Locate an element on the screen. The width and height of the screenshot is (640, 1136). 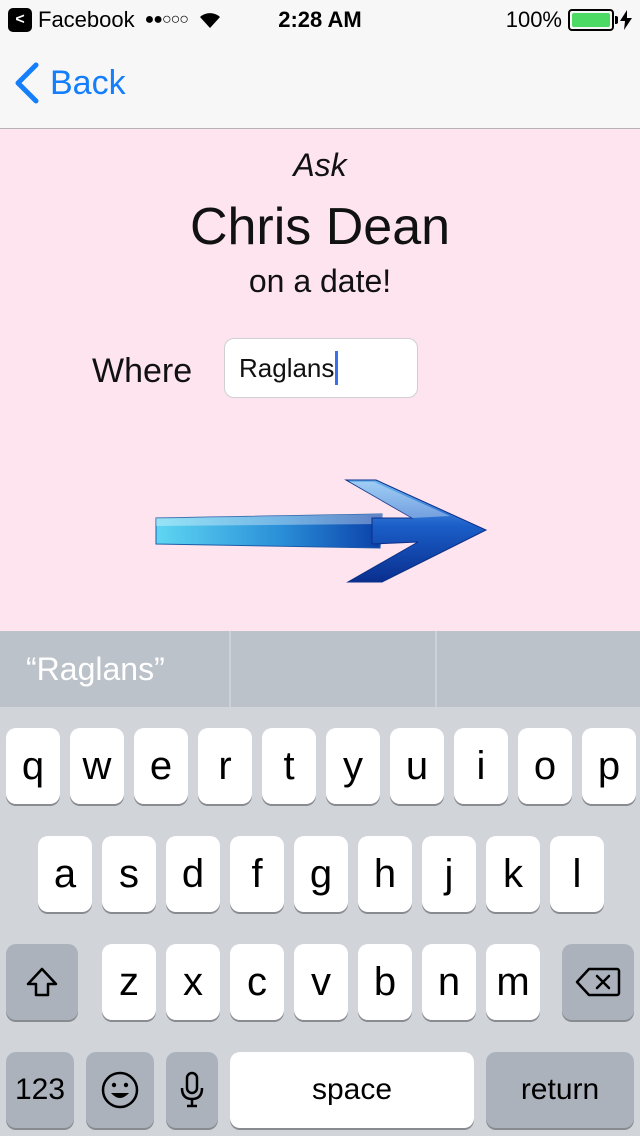
key-k: k is located at coordinates (513, 874).